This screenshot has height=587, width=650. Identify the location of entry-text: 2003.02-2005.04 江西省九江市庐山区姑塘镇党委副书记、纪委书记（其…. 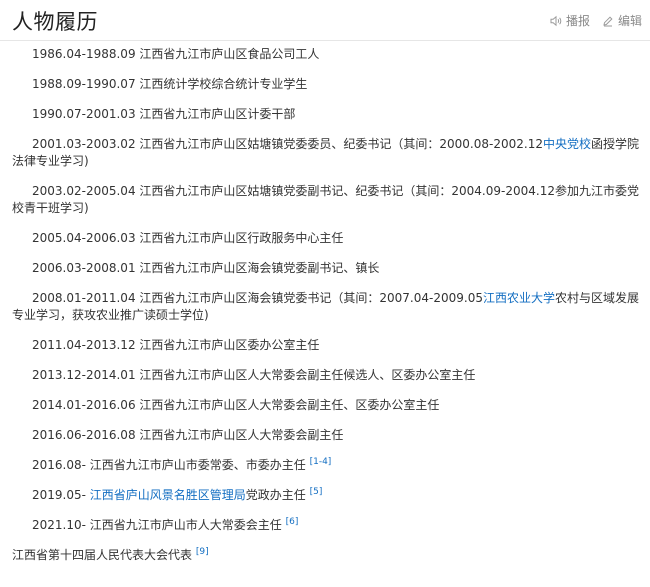
(325, 199).